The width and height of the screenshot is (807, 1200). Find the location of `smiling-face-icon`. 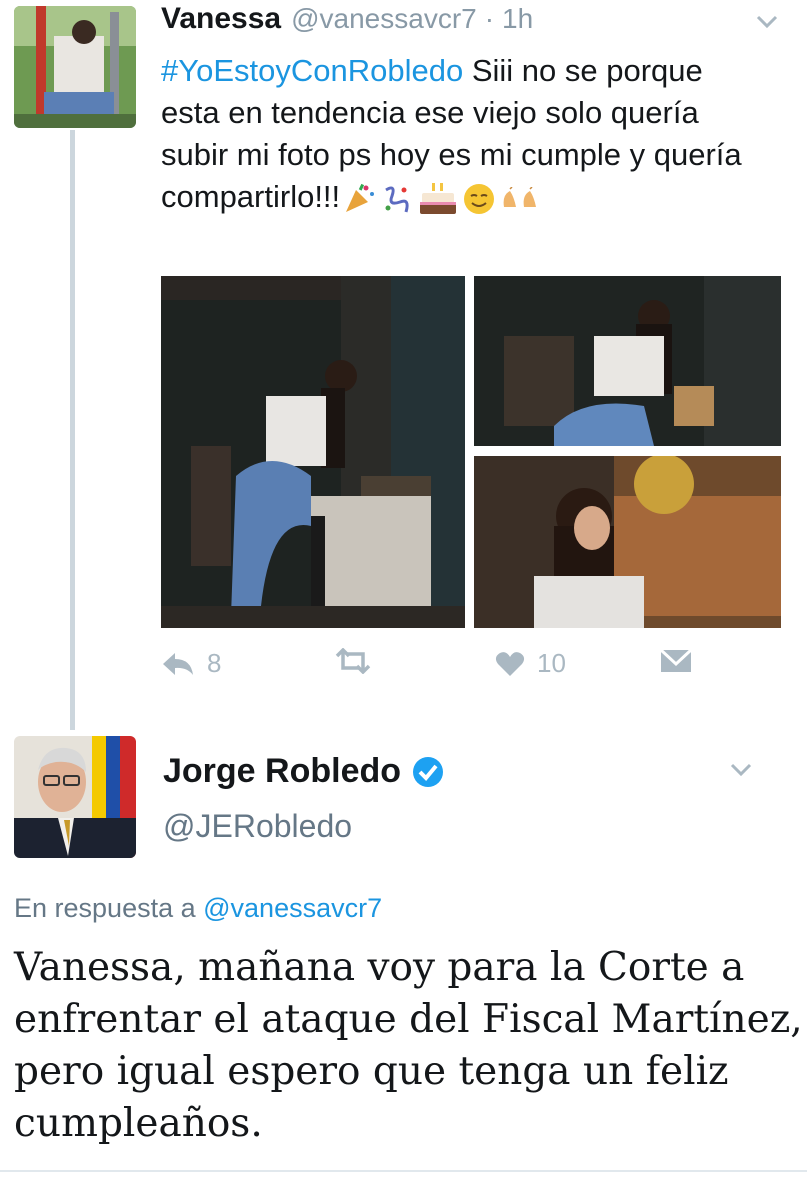

smiling-face-icon is located at coordinates (479, 198).